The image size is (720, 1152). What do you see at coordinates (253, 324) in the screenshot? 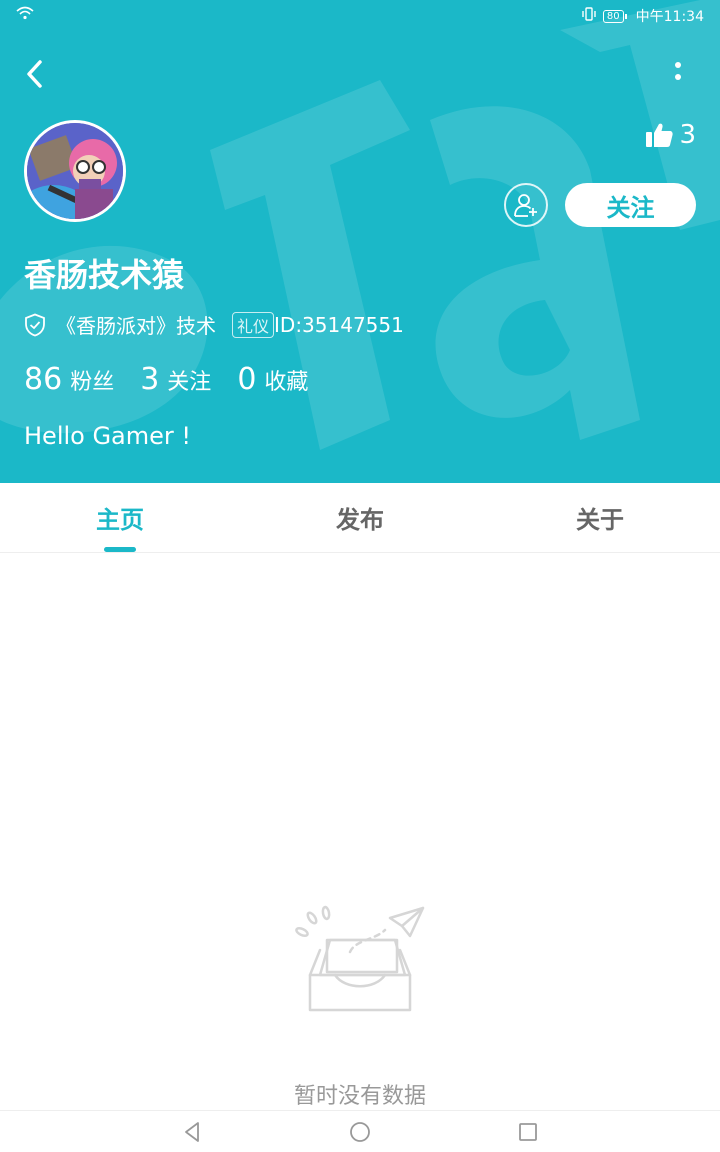
I see `etiquette-badge: 礼仪` at bounding box center [253, 324].